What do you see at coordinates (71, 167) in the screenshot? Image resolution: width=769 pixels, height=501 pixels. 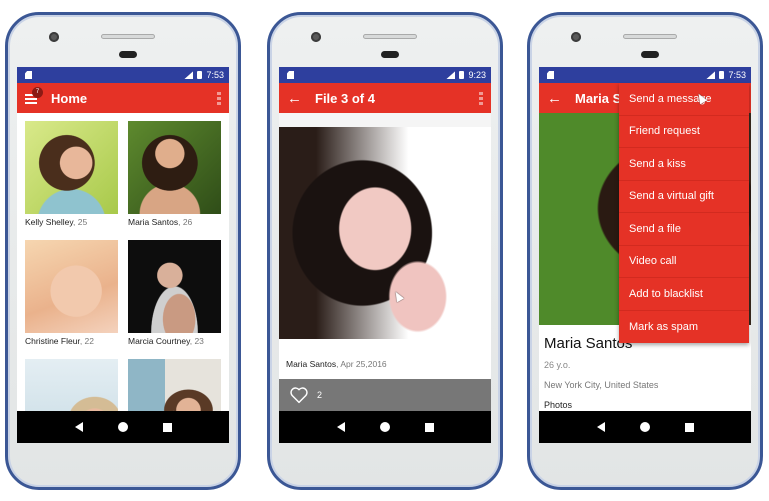 I see `photo-kelly-shelley` at bounding box center [71, 167].